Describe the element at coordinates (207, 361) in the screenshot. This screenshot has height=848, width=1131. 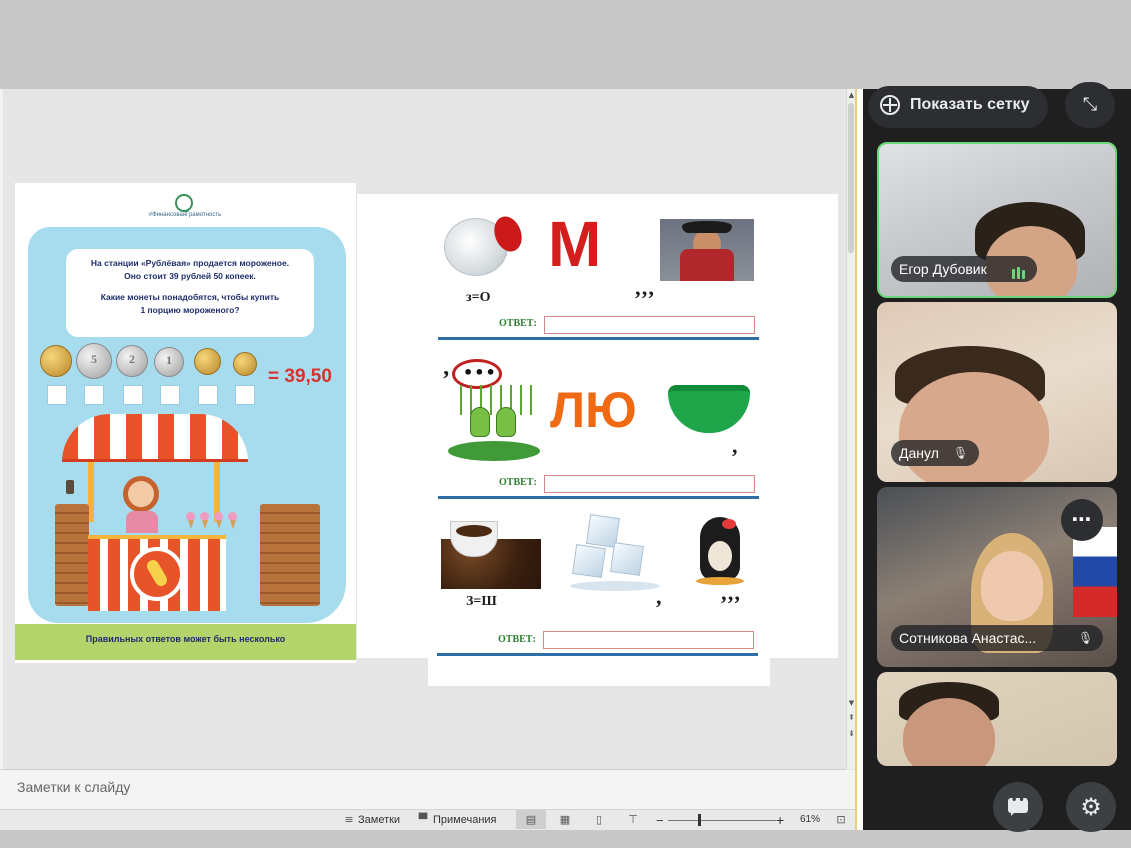
I see `coin-50-kop-icon` at that location.